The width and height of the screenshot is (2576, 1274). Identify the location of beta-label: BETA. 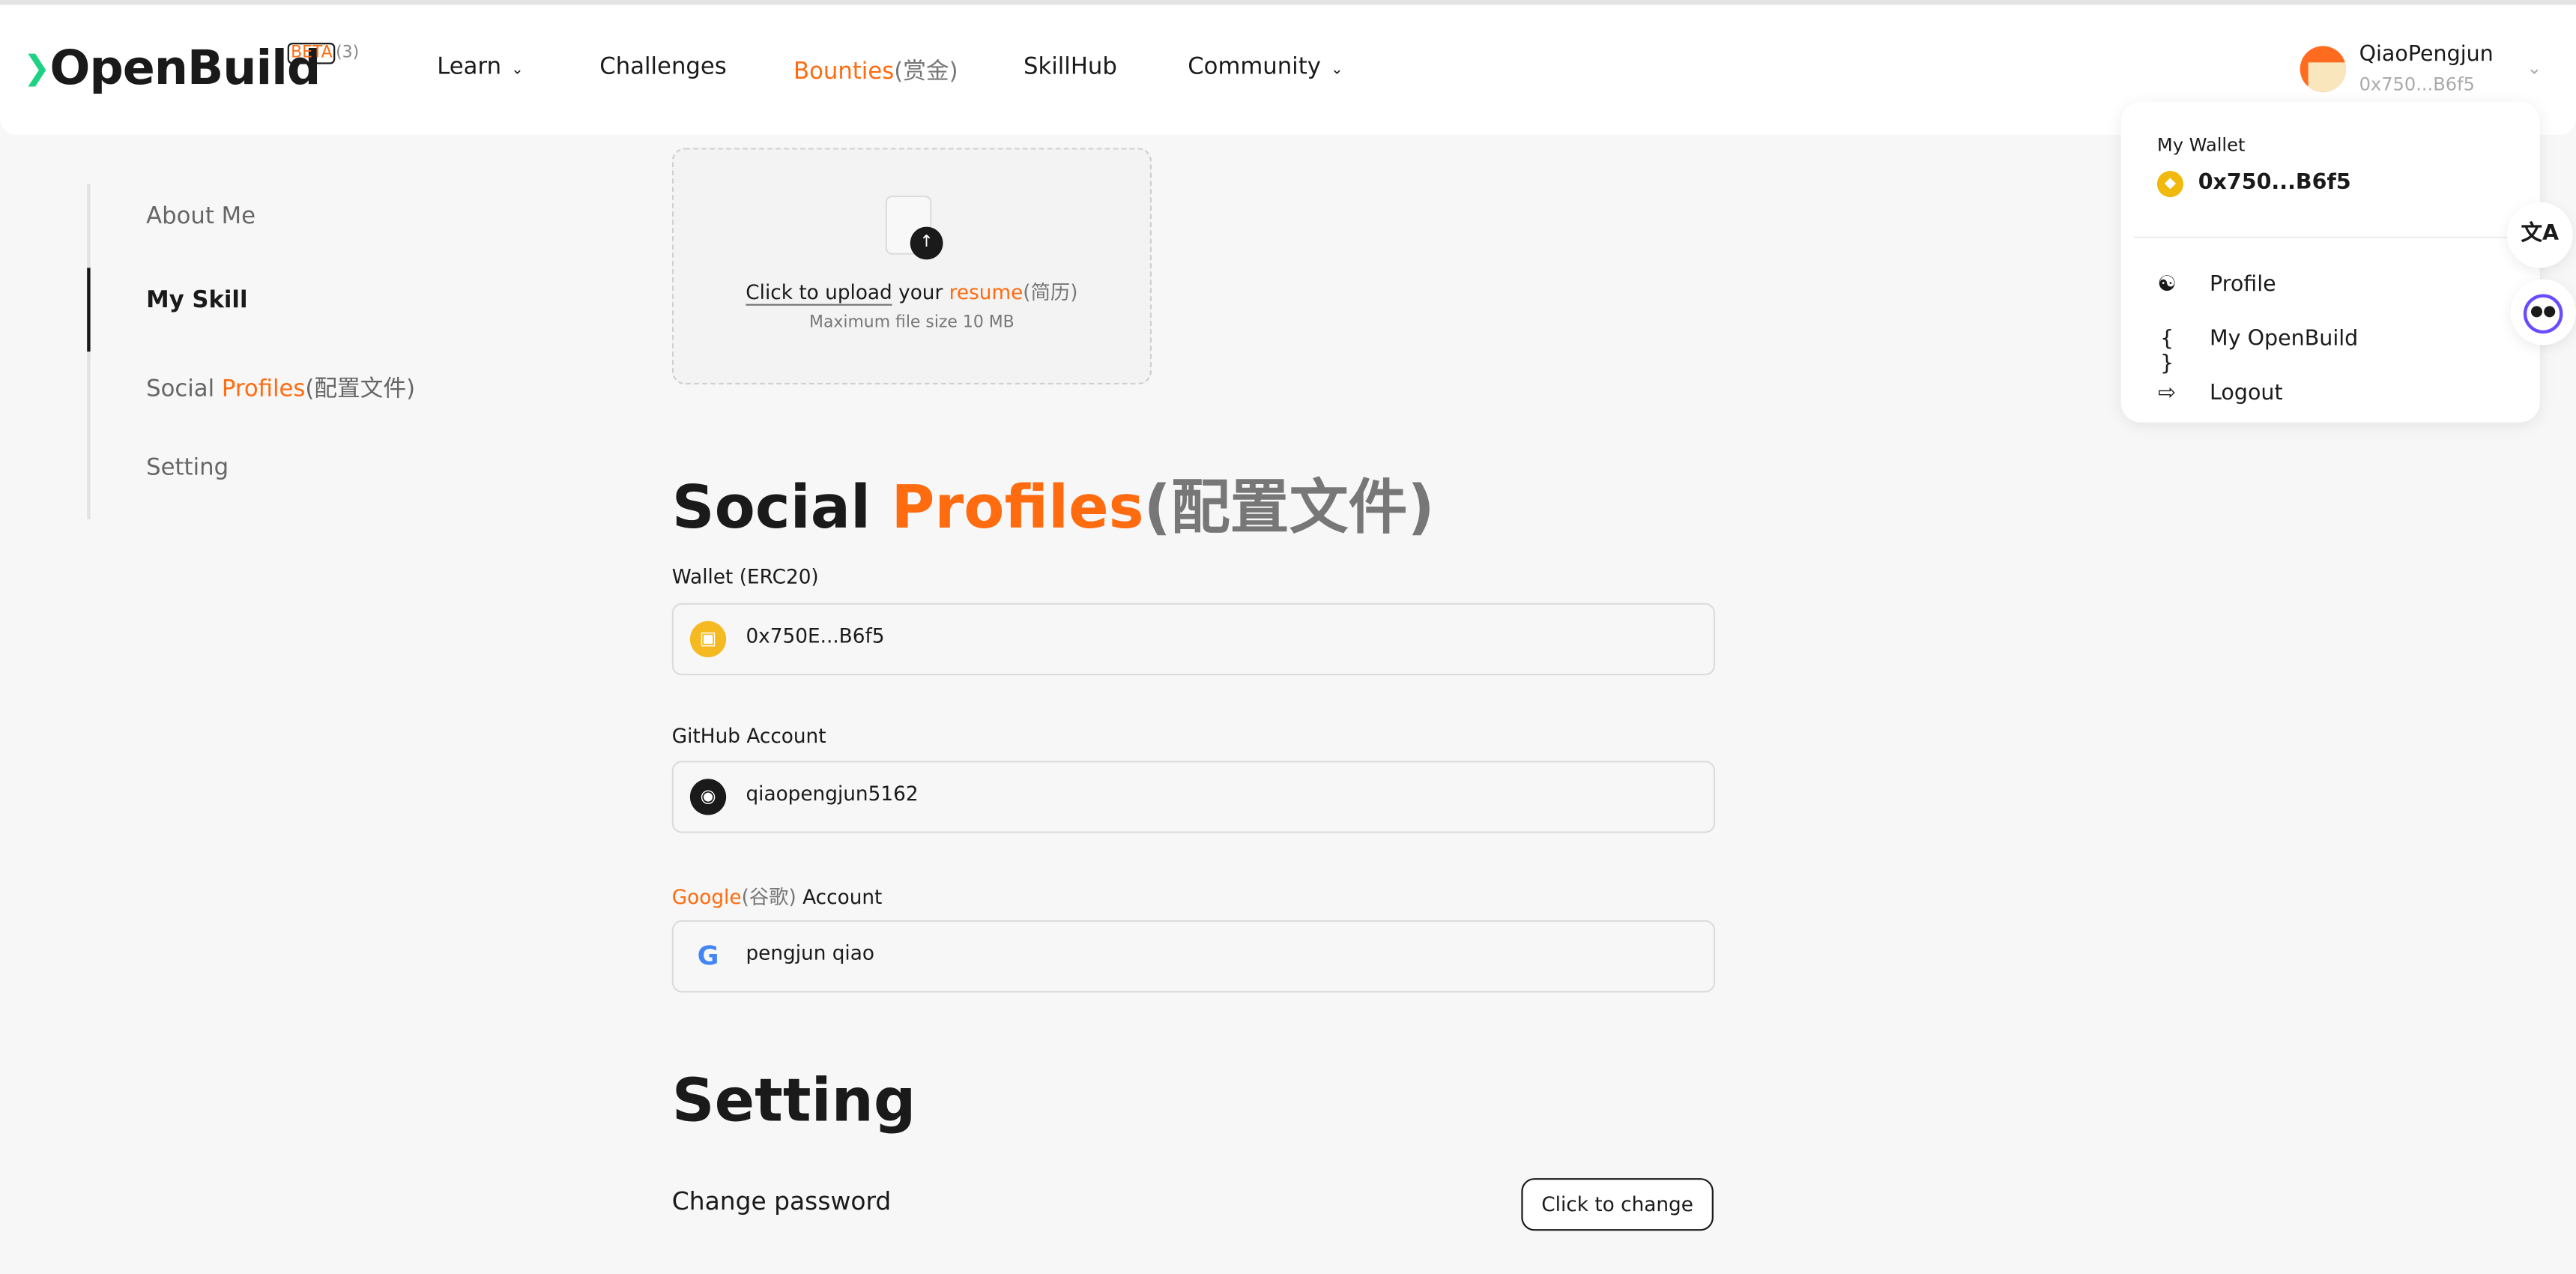
(311, 54).